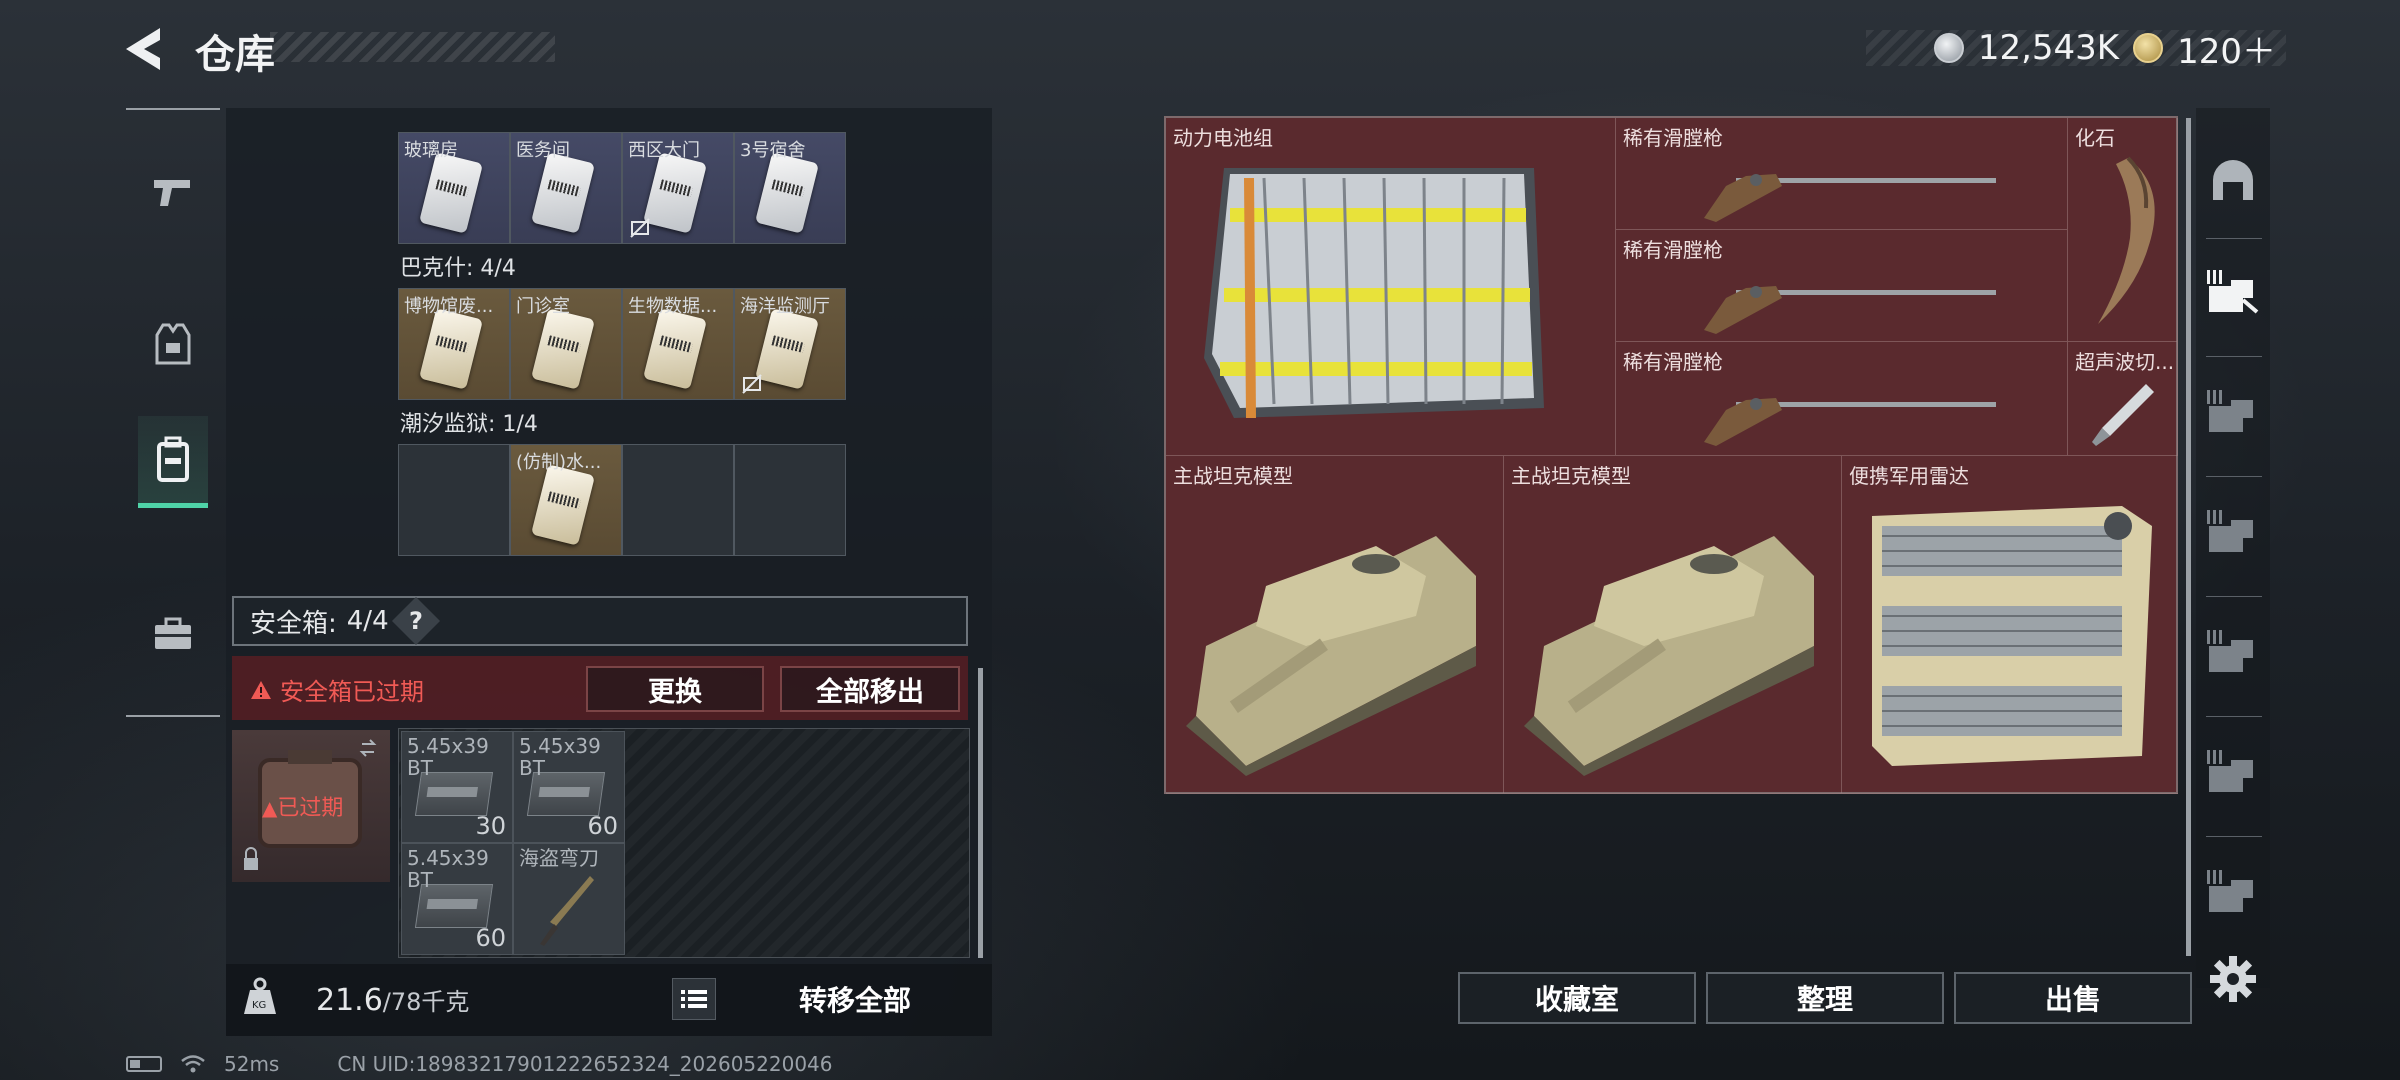  Describe the element at coordinates (2095, 138) in the screenshot. I see `item-name: 化石` at that location.